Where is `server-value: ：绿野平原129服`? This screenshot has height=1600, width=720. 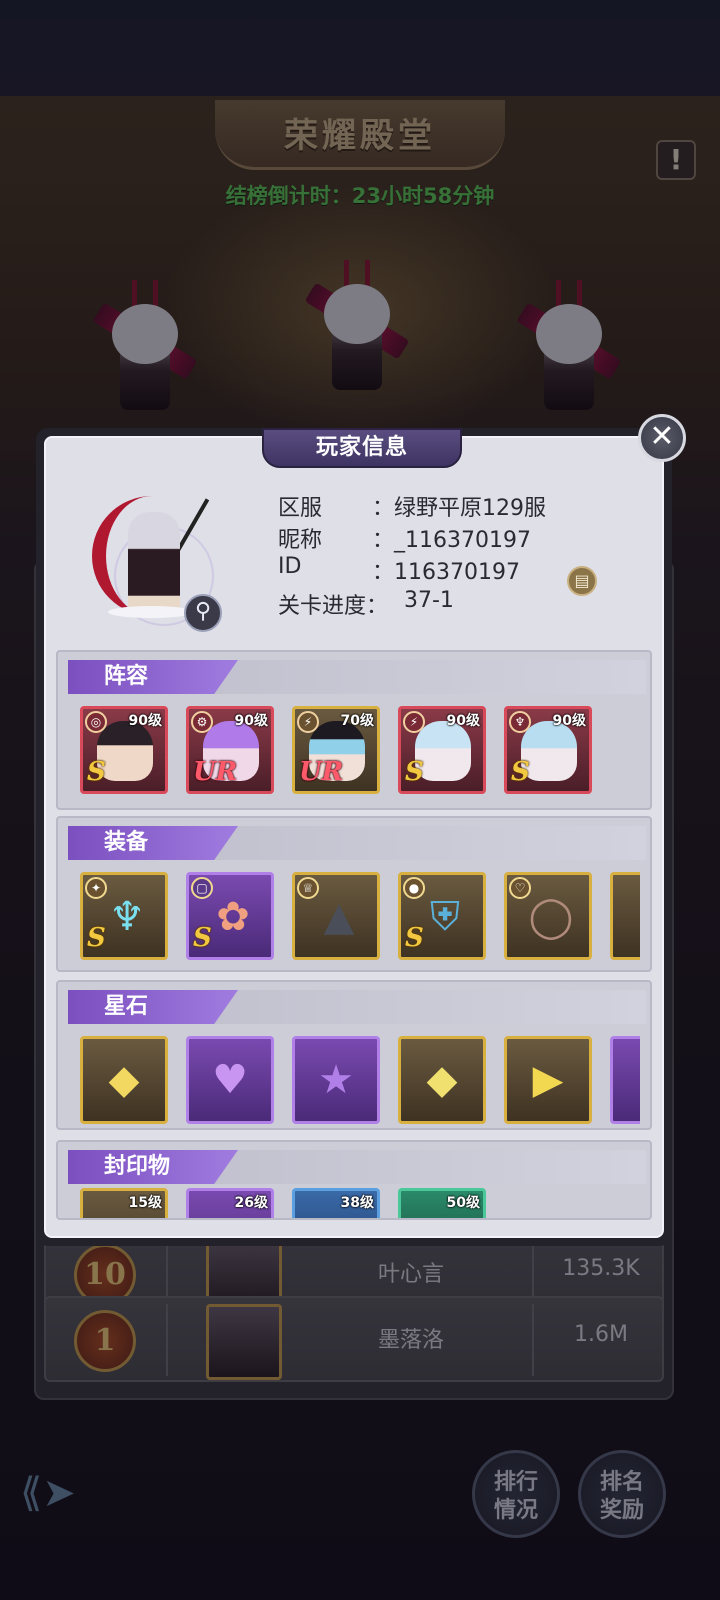
server-value: ：绿野平原129服 is located at coordinates (459, 508).